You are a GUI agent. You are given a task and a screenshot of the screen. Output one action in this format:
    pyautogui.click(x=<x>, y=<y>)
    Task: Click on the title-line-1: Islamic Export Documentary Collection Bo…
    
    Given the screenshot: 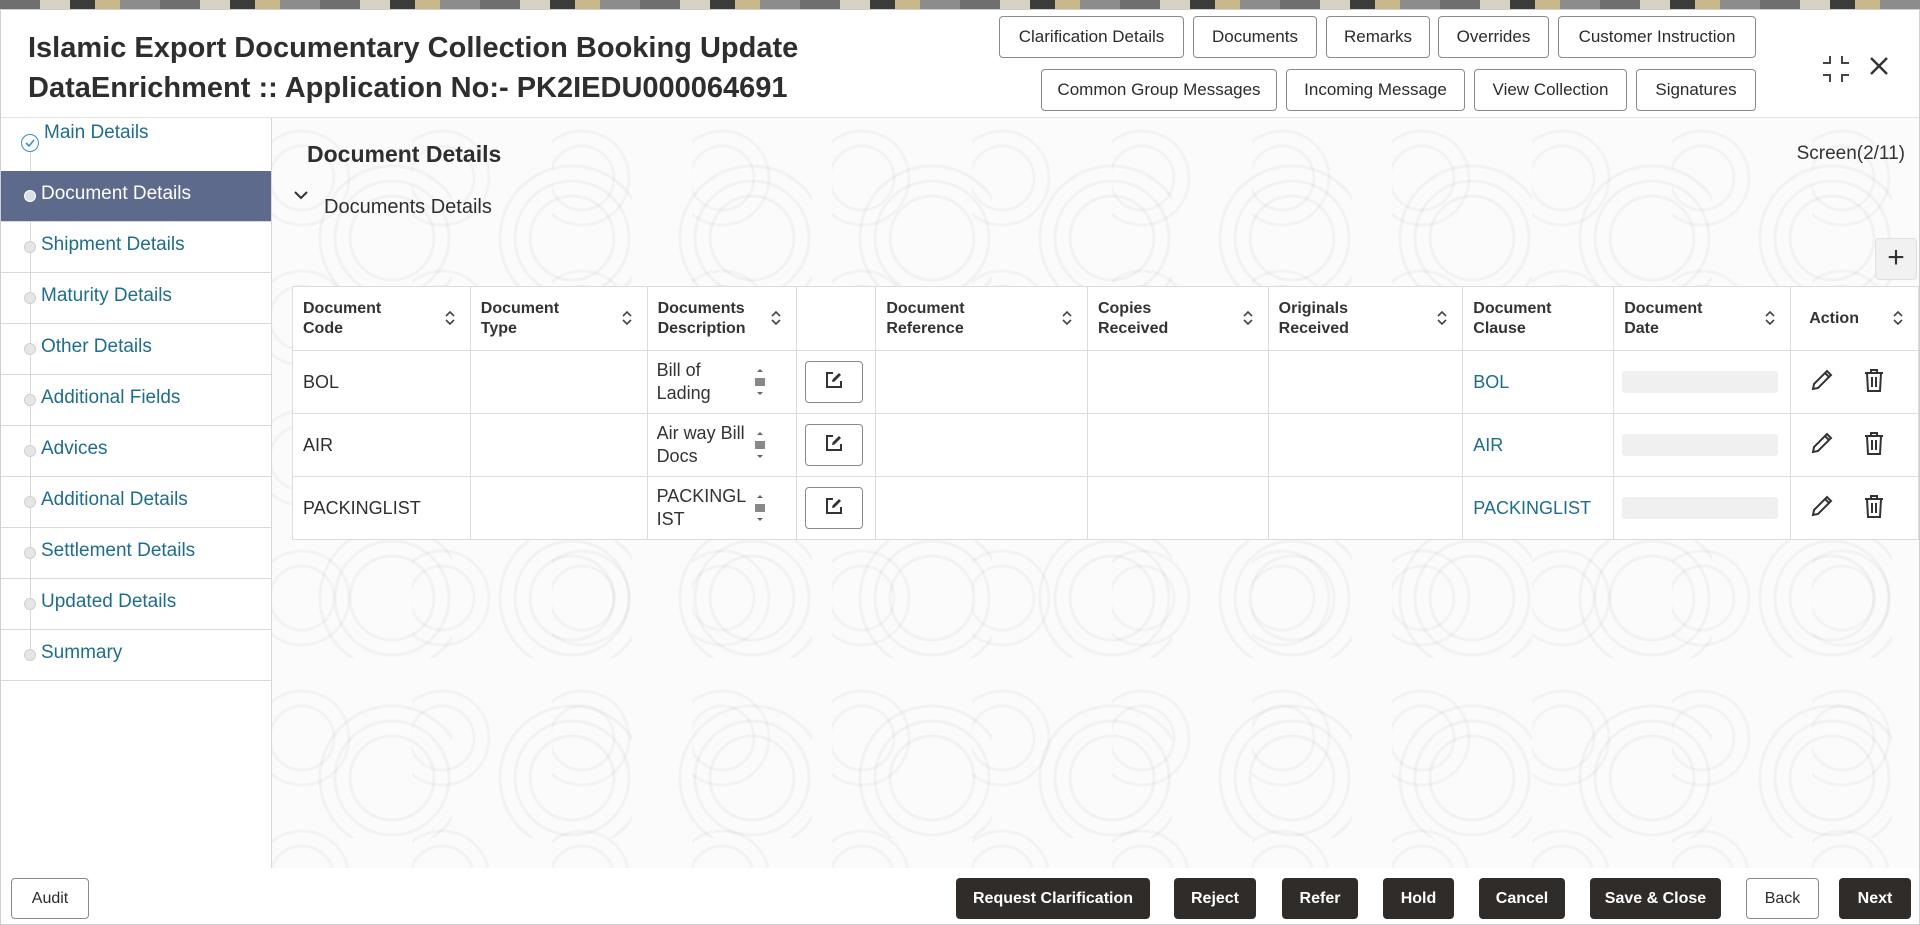 What is the action you would take?
    pyautogui.click(x=413, y=48)
    